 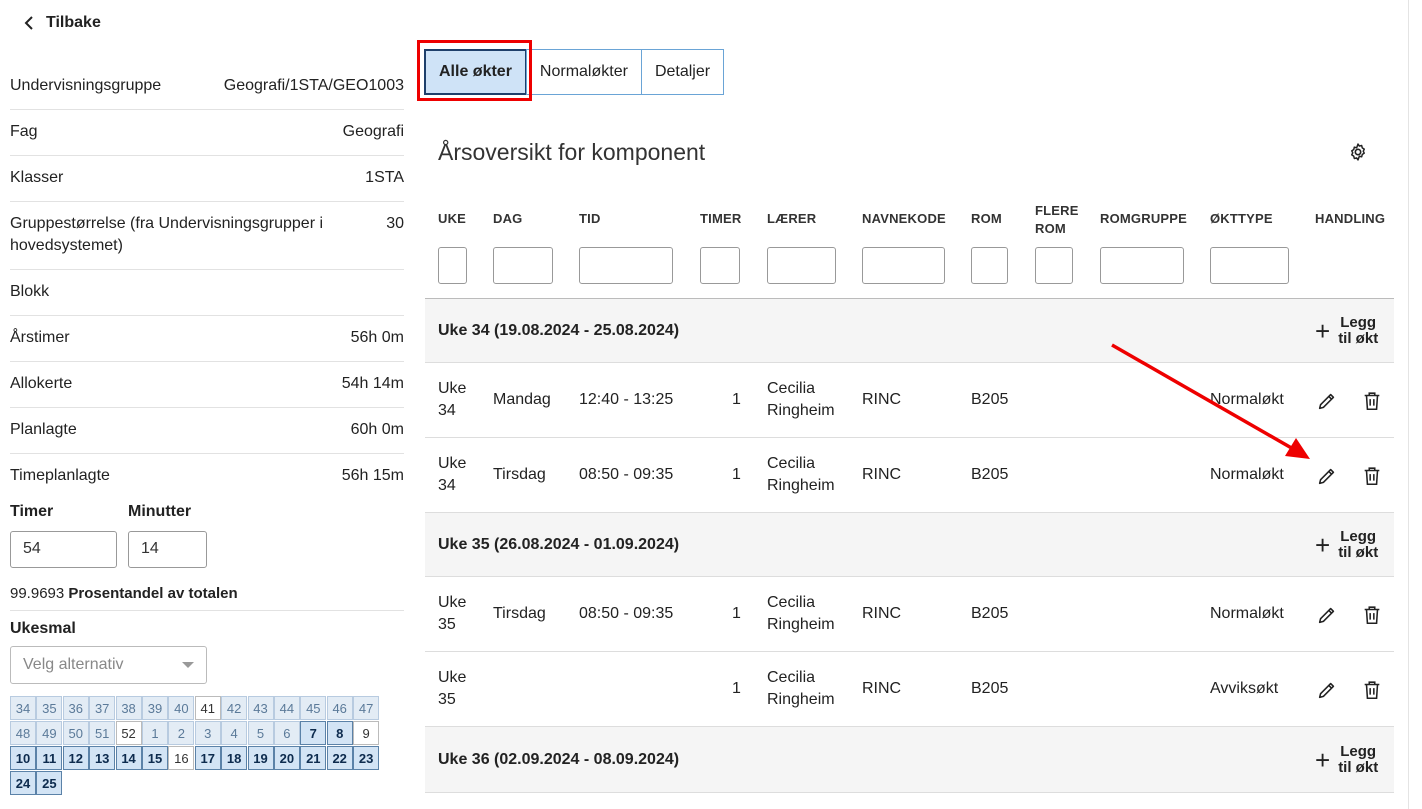 I want to click on week-cell: 36, so click(x=75, y=708).